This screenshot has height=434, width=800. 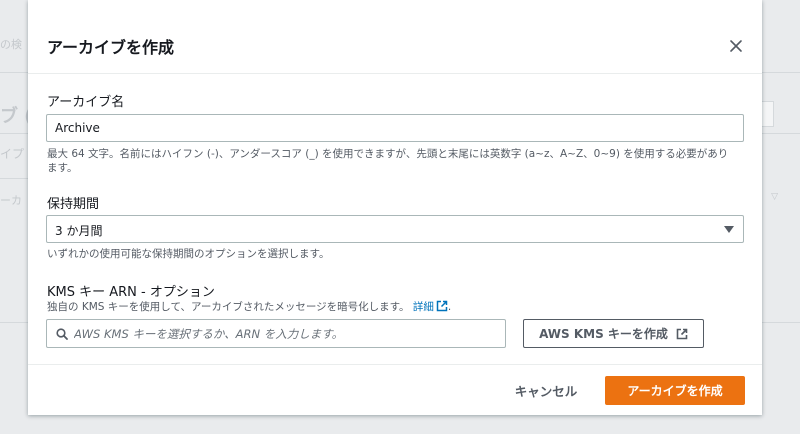 I want to click on retention-selected-value: 3 か月間, so click(x=79, y=231).